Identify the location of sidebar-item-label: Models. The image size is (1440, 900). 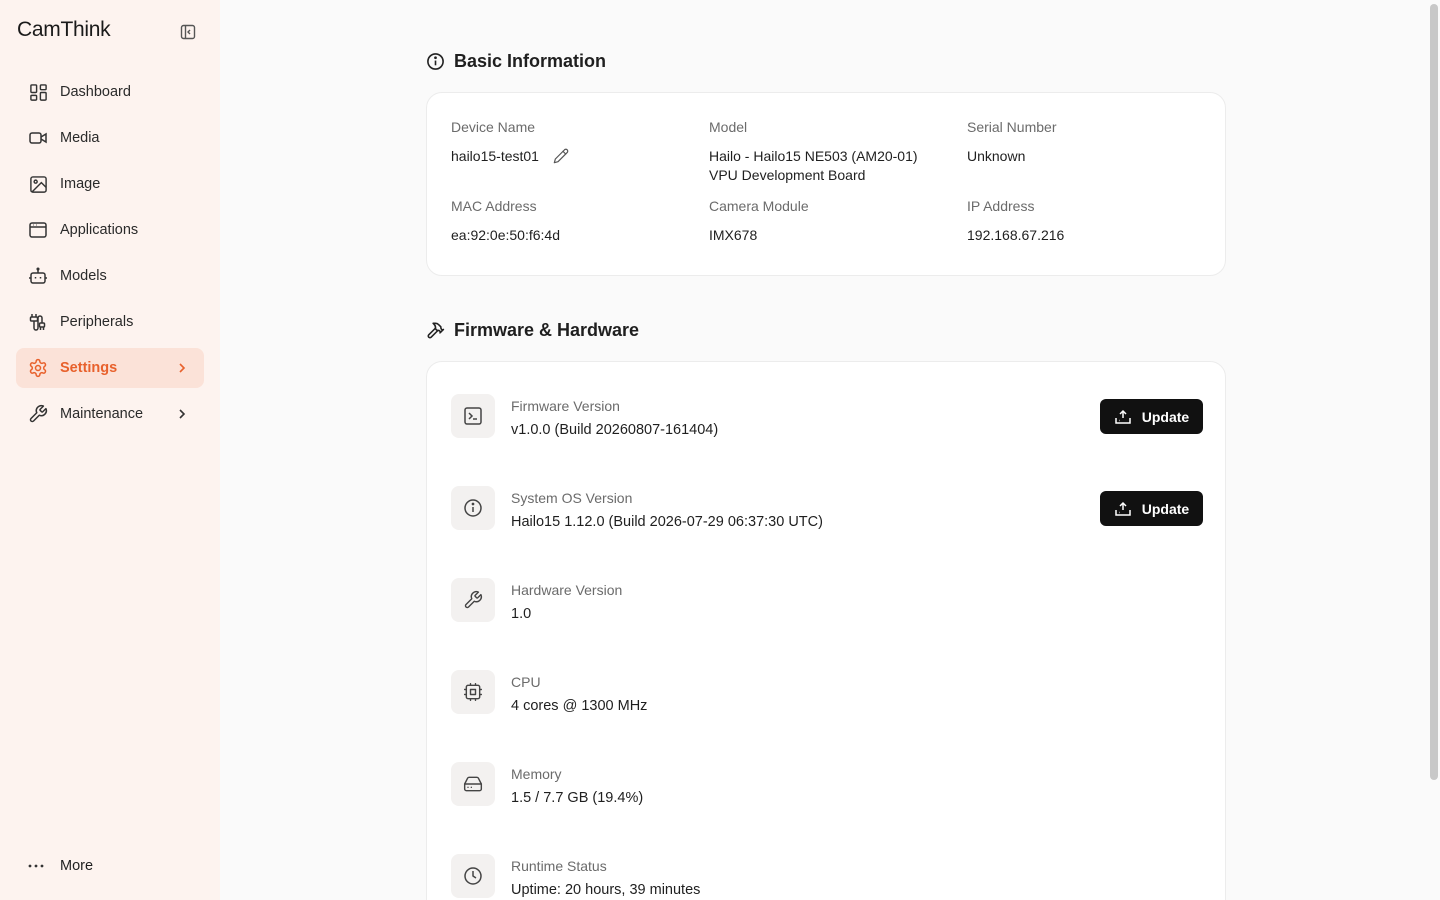
(83, 276).